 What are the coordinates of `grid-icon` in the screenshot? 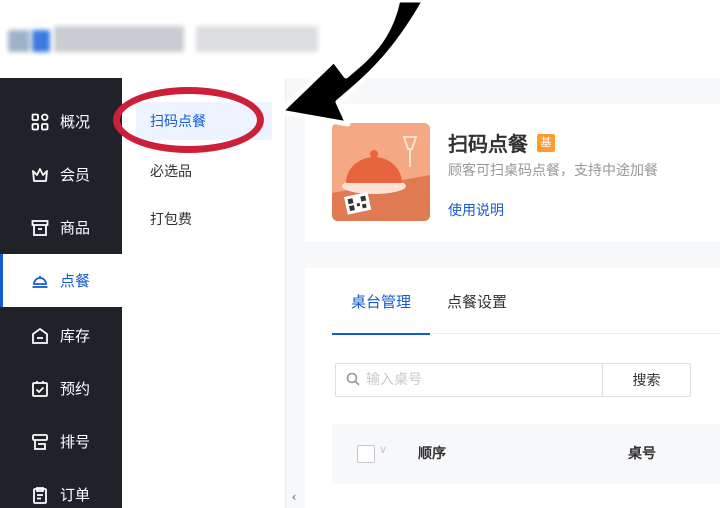 It's located at (40, 122).